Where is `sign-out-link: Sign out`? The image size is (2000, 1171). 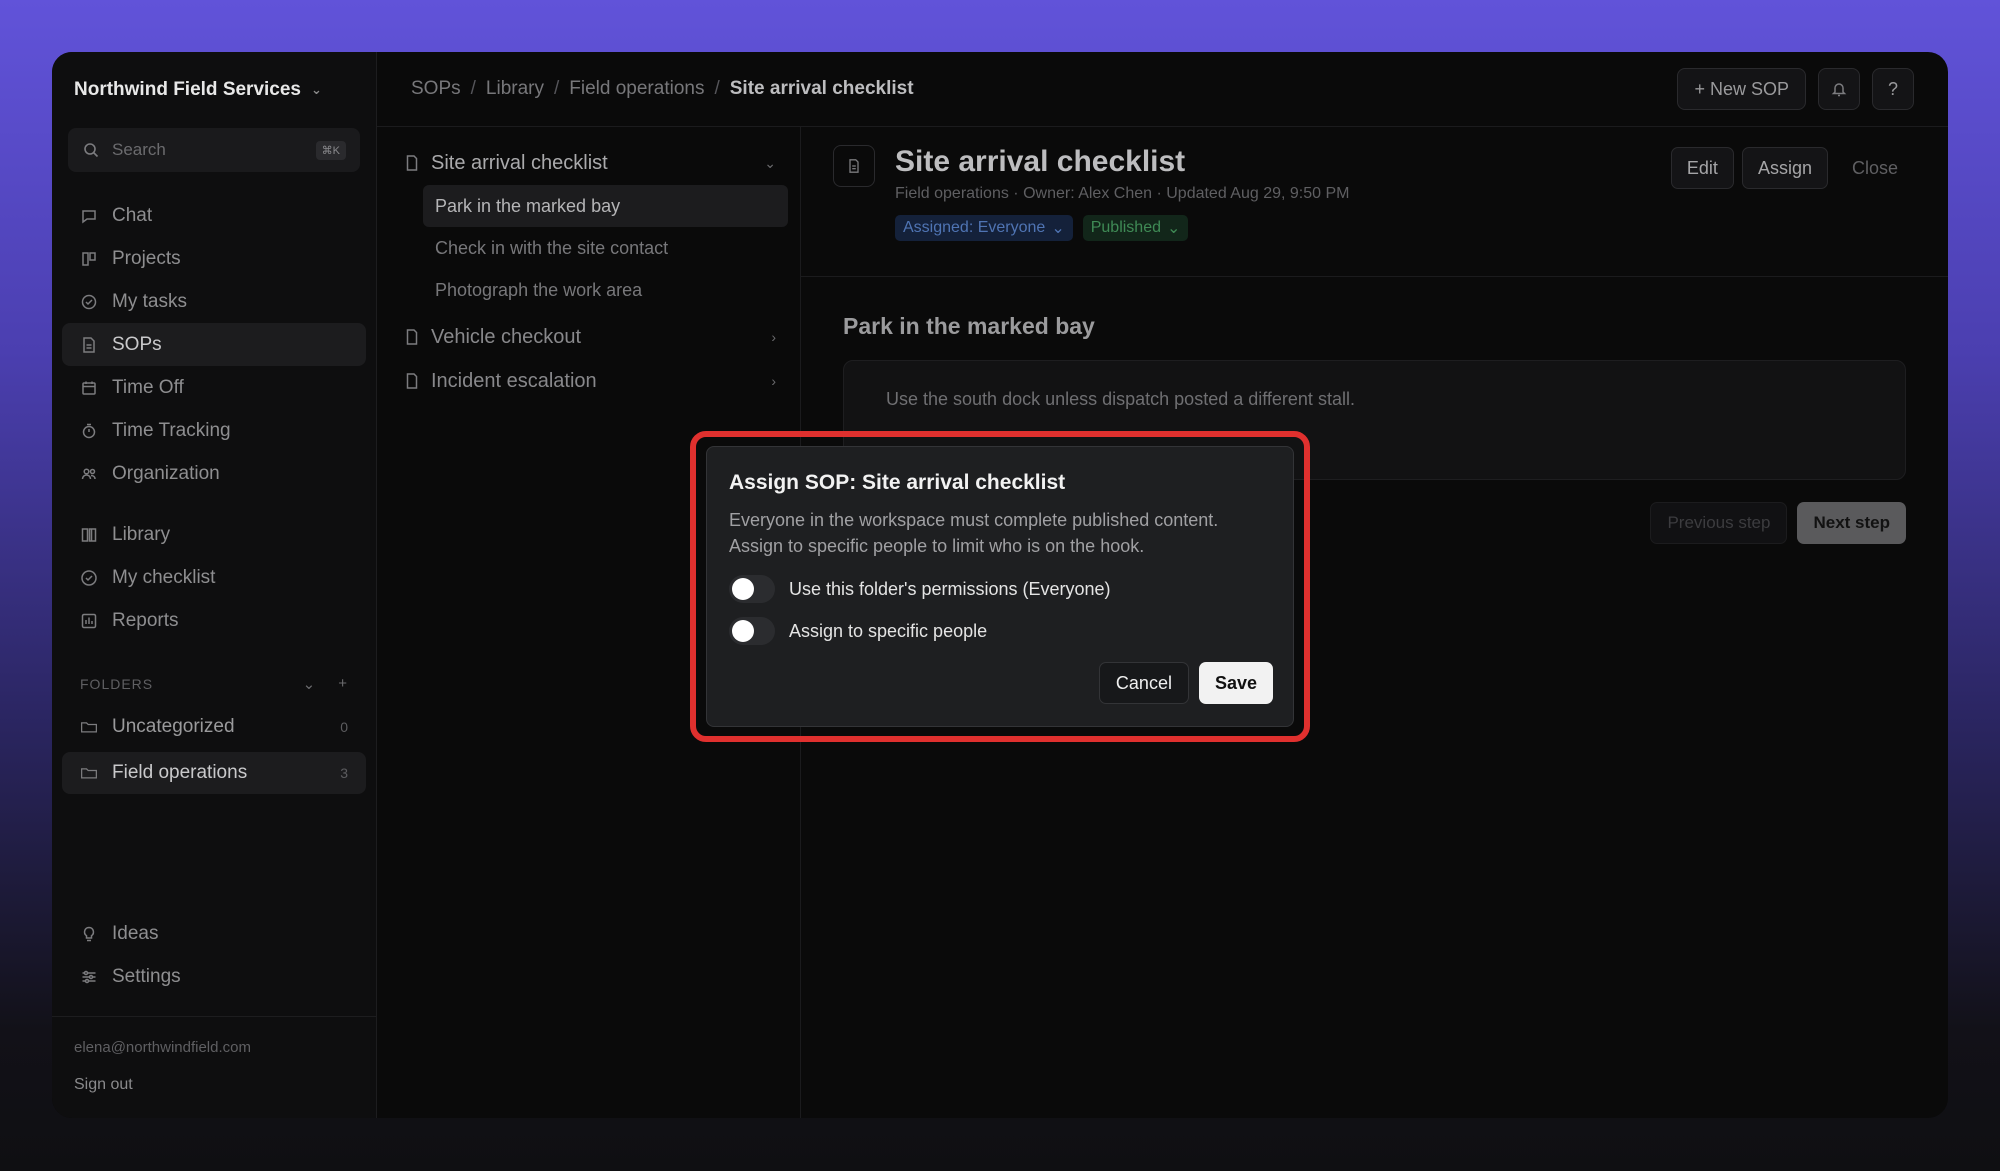 sign-out-link: Sign out is located at coordinates (214, 1085).